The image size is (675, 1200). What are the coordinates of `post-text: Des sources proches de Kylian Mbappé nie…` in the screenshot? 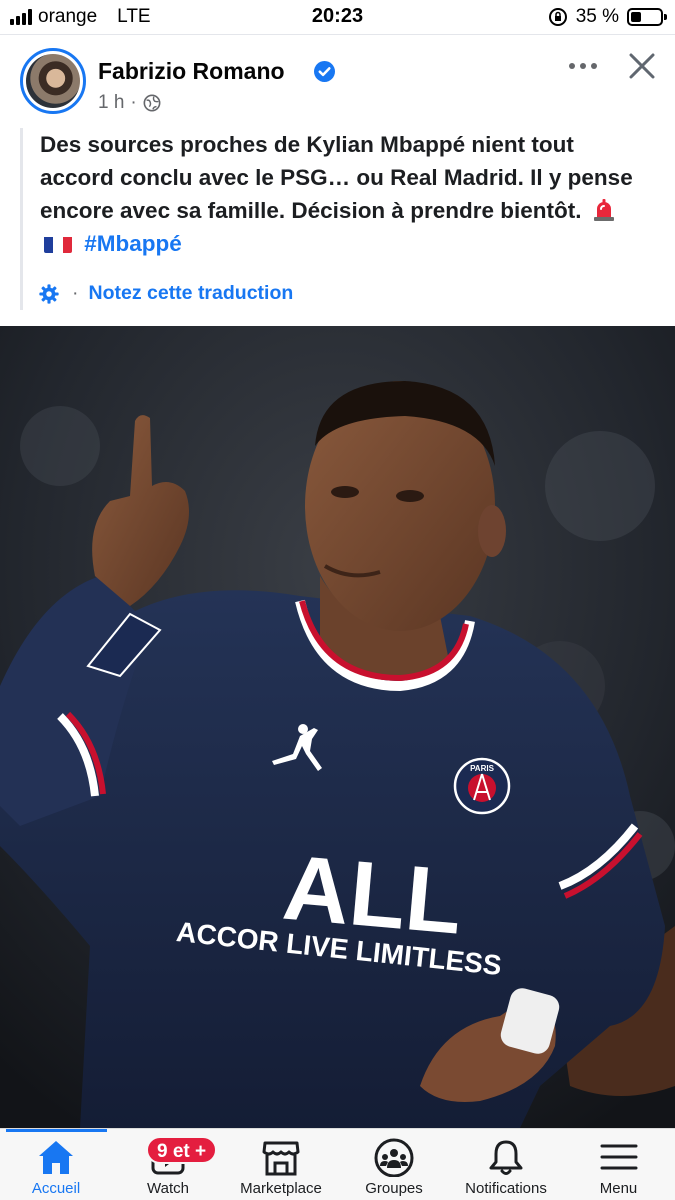 It's located at (345, 194).